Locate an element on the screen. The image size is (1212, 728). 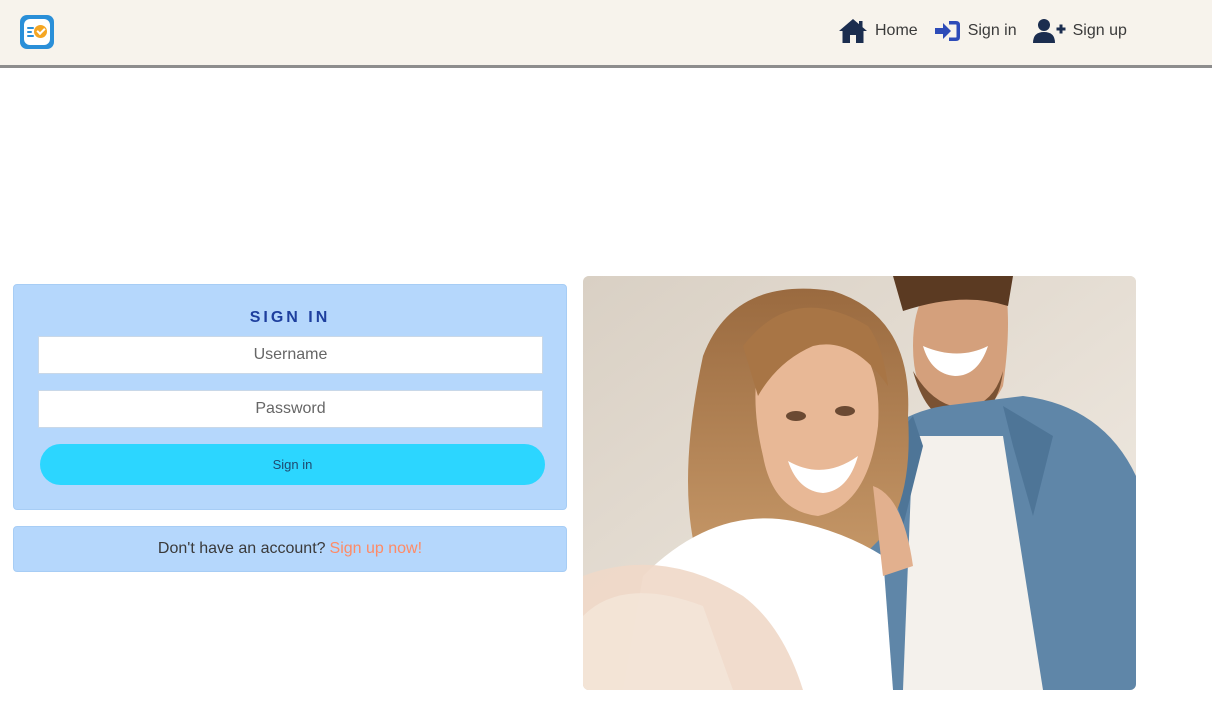
logo-icon is located at coordinates (37, 32).